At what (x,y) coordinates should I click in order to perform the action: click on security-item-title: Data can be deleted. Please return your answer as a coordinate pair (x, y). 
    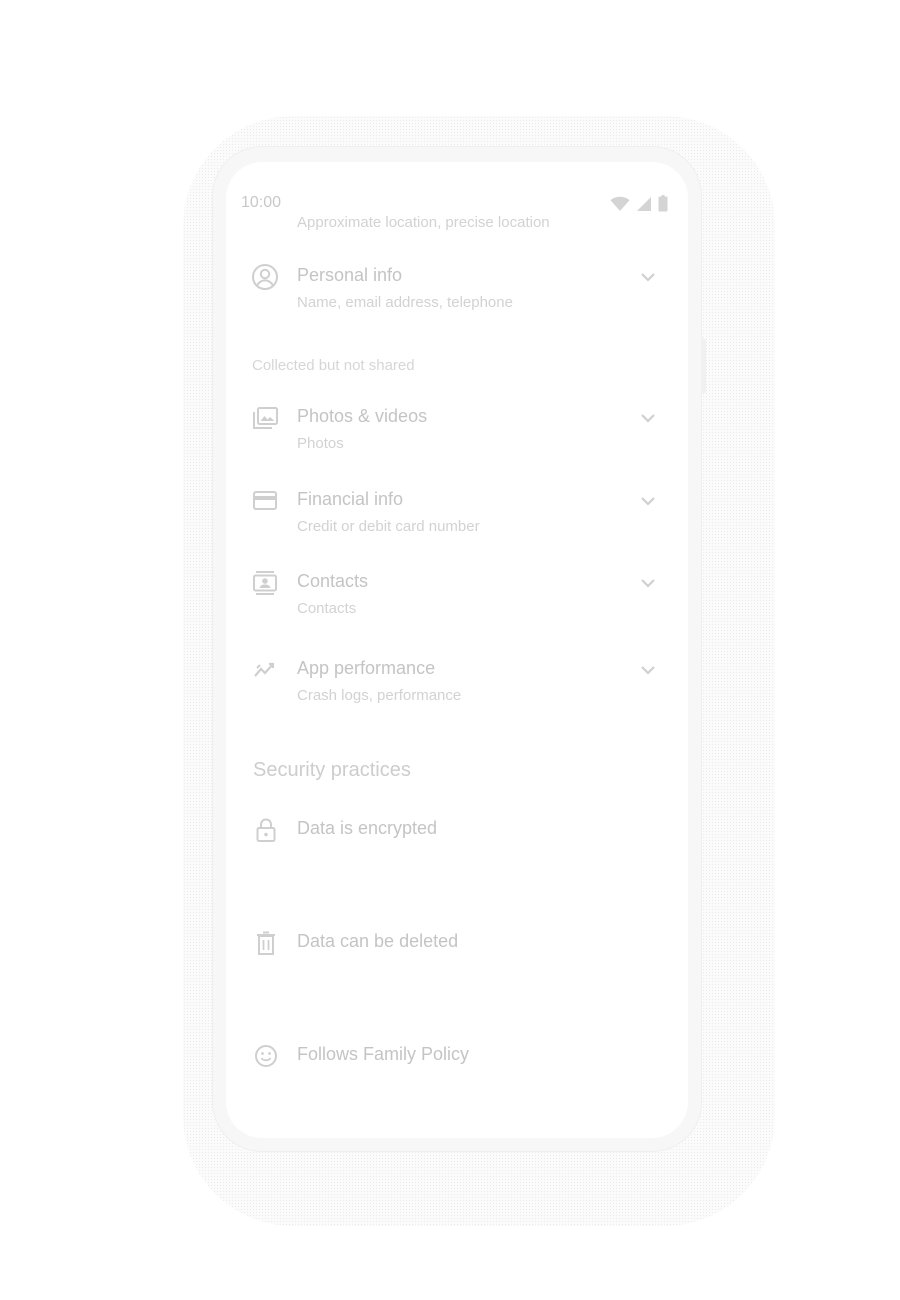
    Looking at the image, I should click on (378, 941).